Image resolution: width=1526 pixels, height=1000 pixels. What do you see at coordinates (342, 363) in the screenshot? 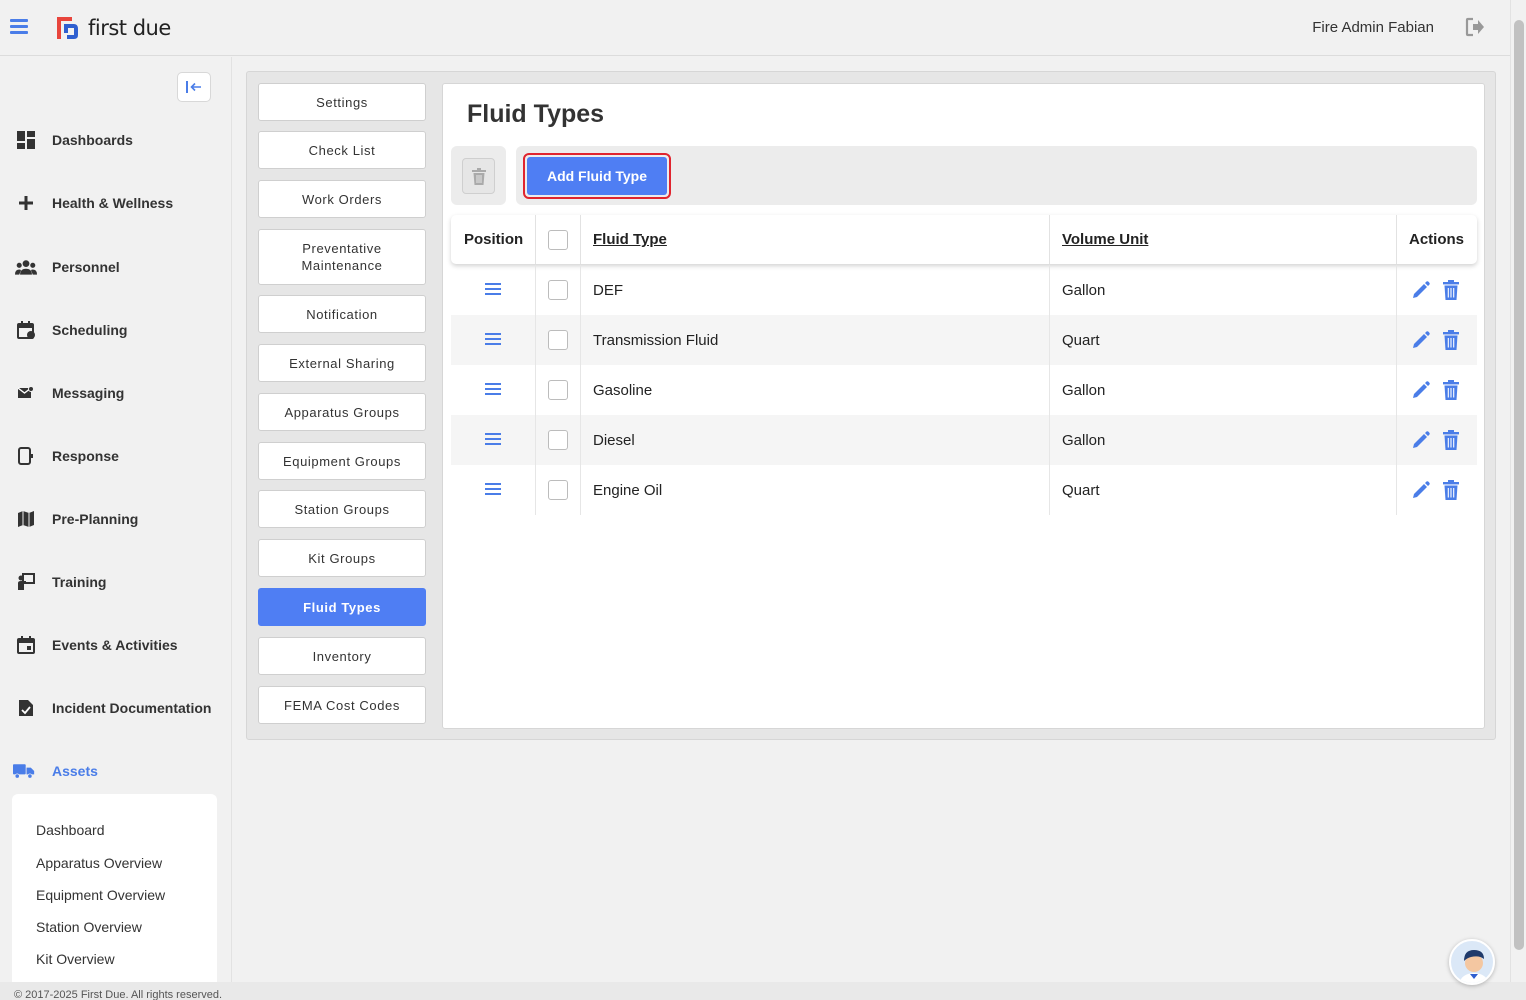
I see `menu-external-sharing: External Sharing` at bounding box center [342, 363].